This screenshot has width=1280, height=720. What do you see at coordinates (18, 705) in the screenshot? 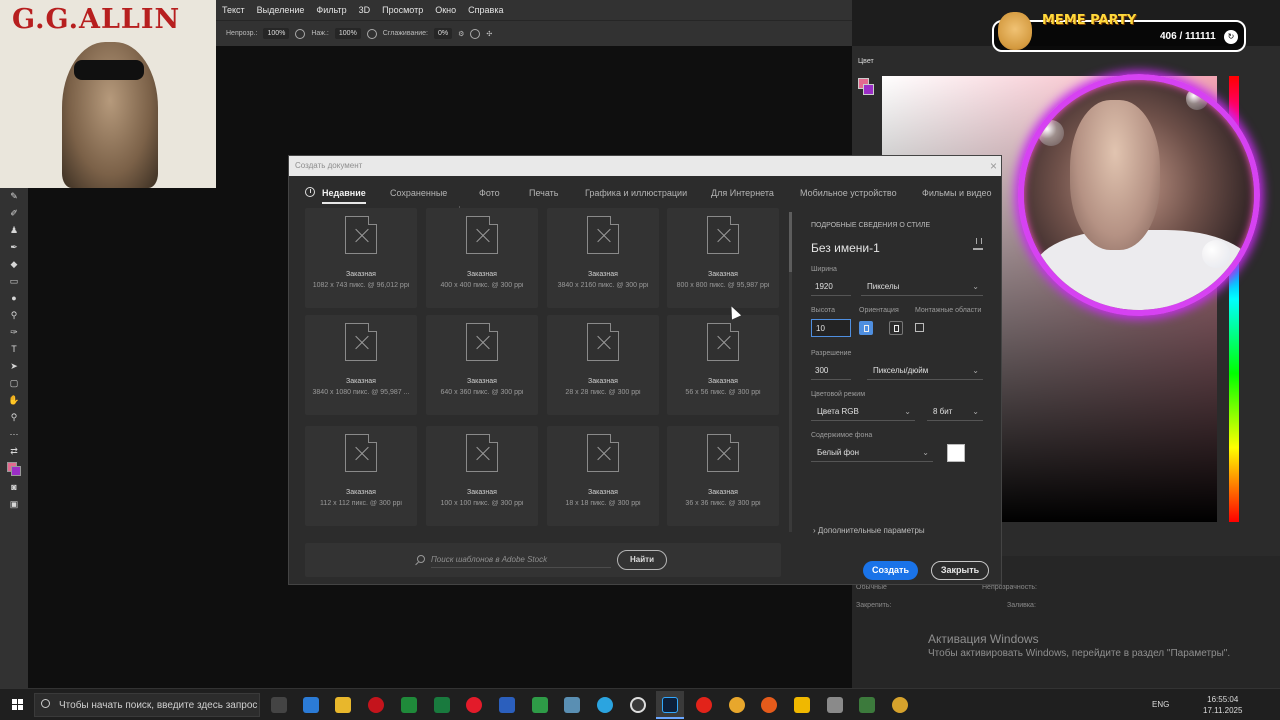
I see `windows-start-icon` at bounding box center [18, 705].